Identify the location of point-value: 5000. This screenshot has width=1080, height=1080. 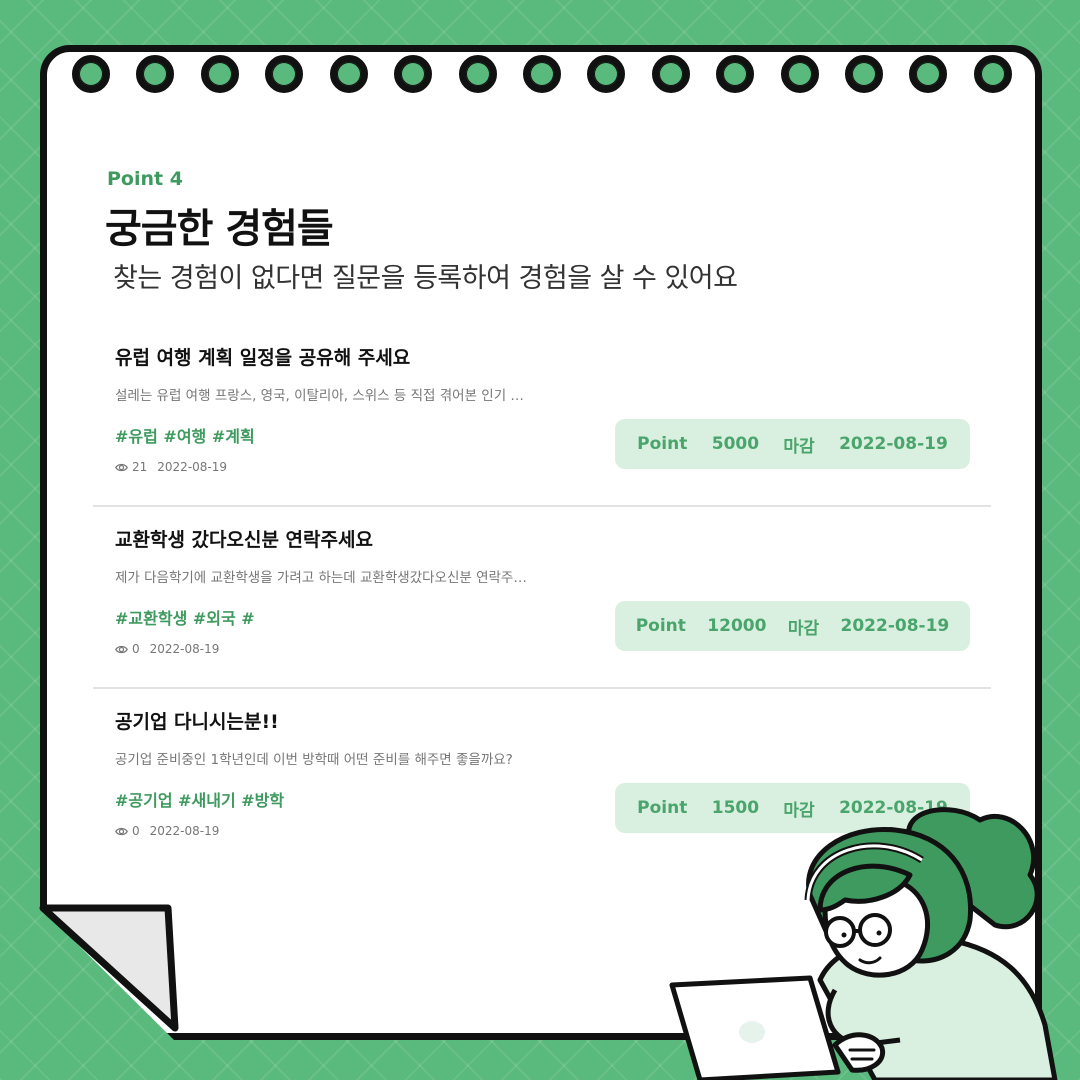
(735, 444).